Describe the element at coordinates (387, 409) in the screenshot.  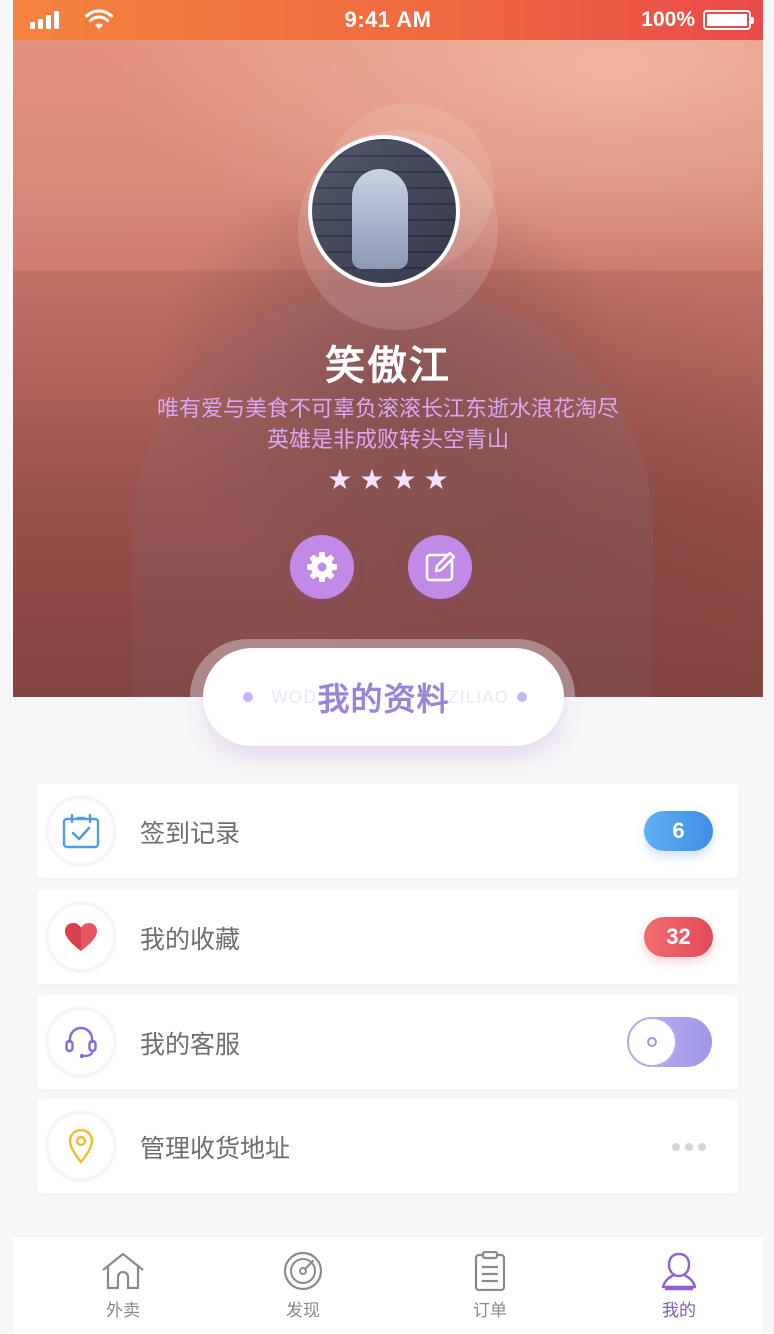
I see `profile-bio-line1: 唯有爱与美食不可辜负滚滚长江东逝水浪花淘尽` at that location.